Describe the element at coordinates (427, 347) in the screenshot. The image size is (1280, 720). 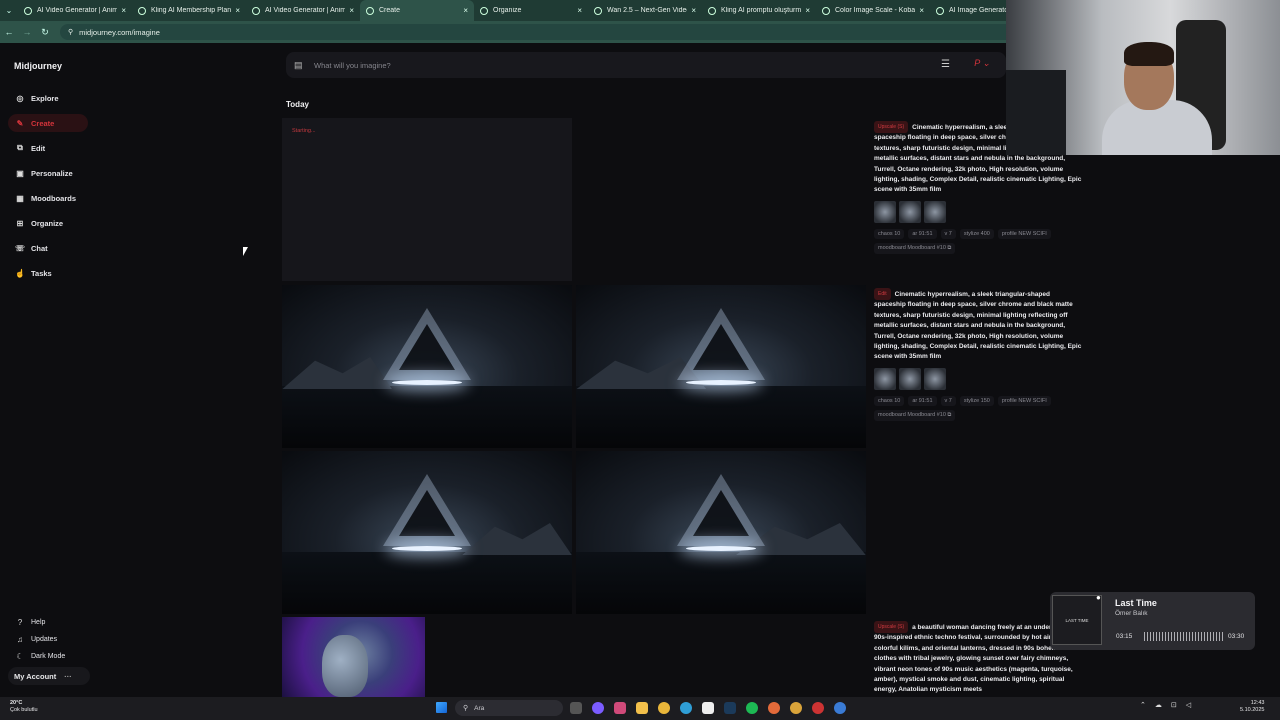
I see `image-ship-core` at that location.